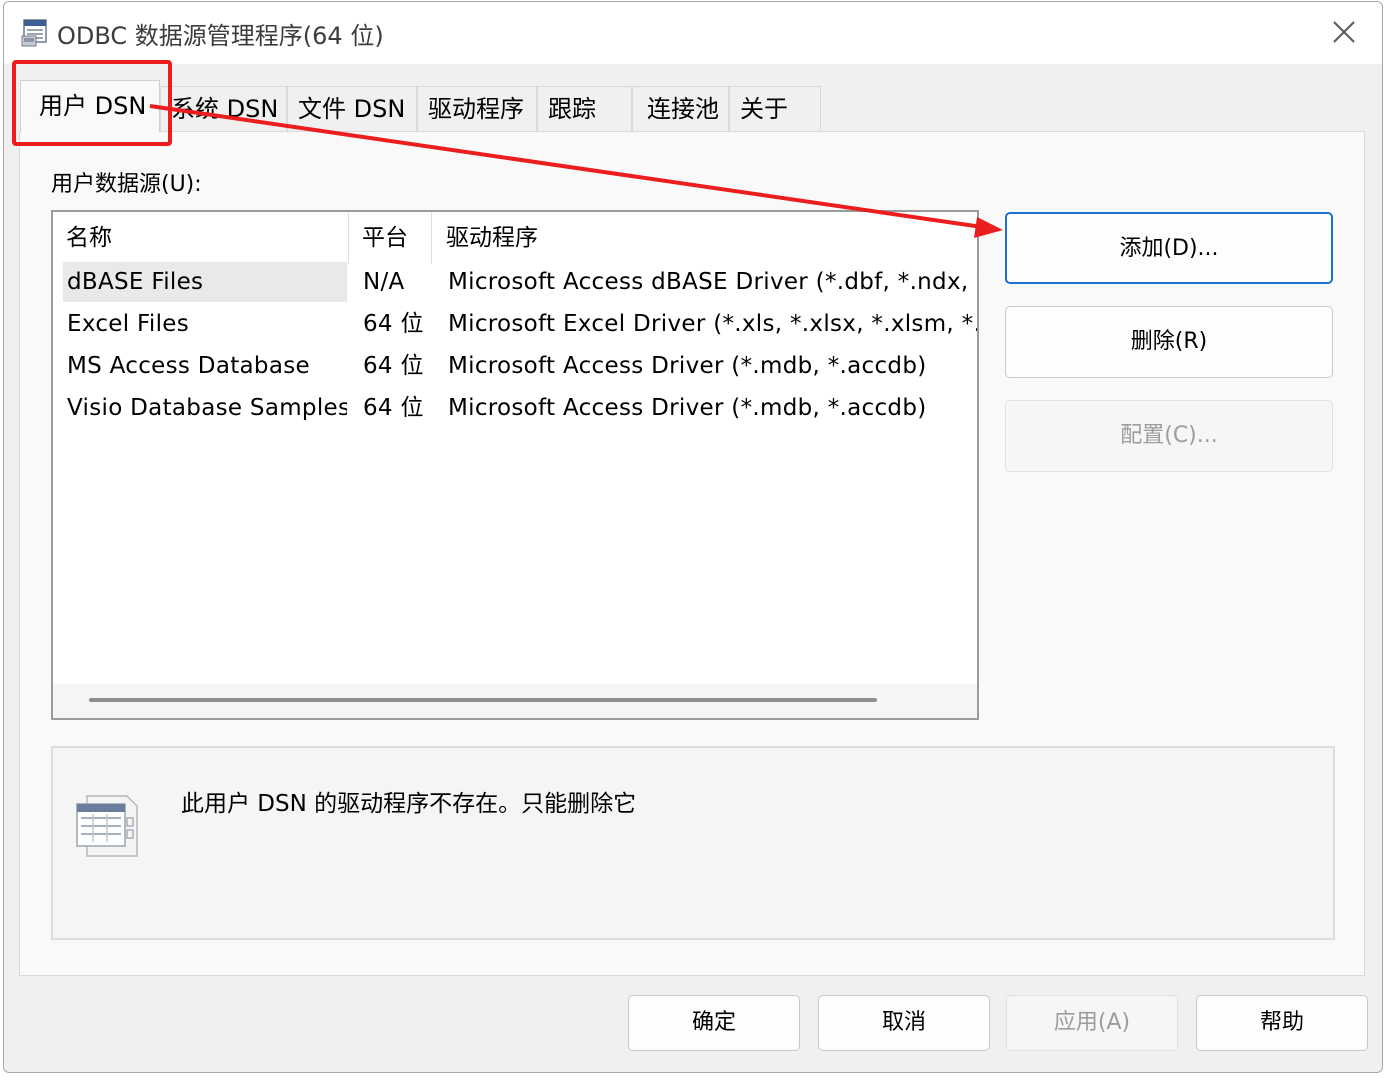  I want to click on tab-strip: 用户 DSN 系统 DSN 文件 DSN 驱动程序 跟踪 连接池 关于, so click(693, 98).